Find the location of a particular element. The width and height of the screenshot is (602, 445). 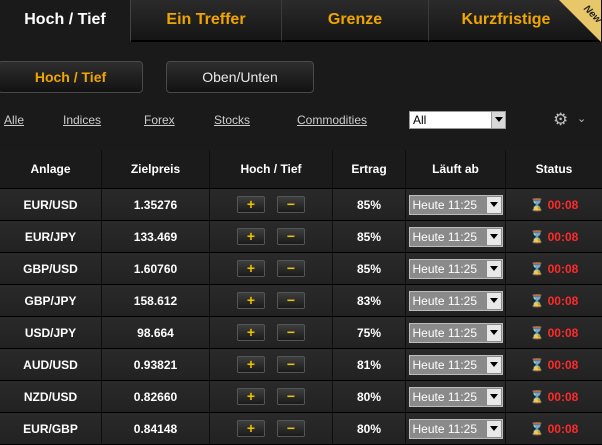

asset-name: AUD/USD is located at coordinates (51, 364).